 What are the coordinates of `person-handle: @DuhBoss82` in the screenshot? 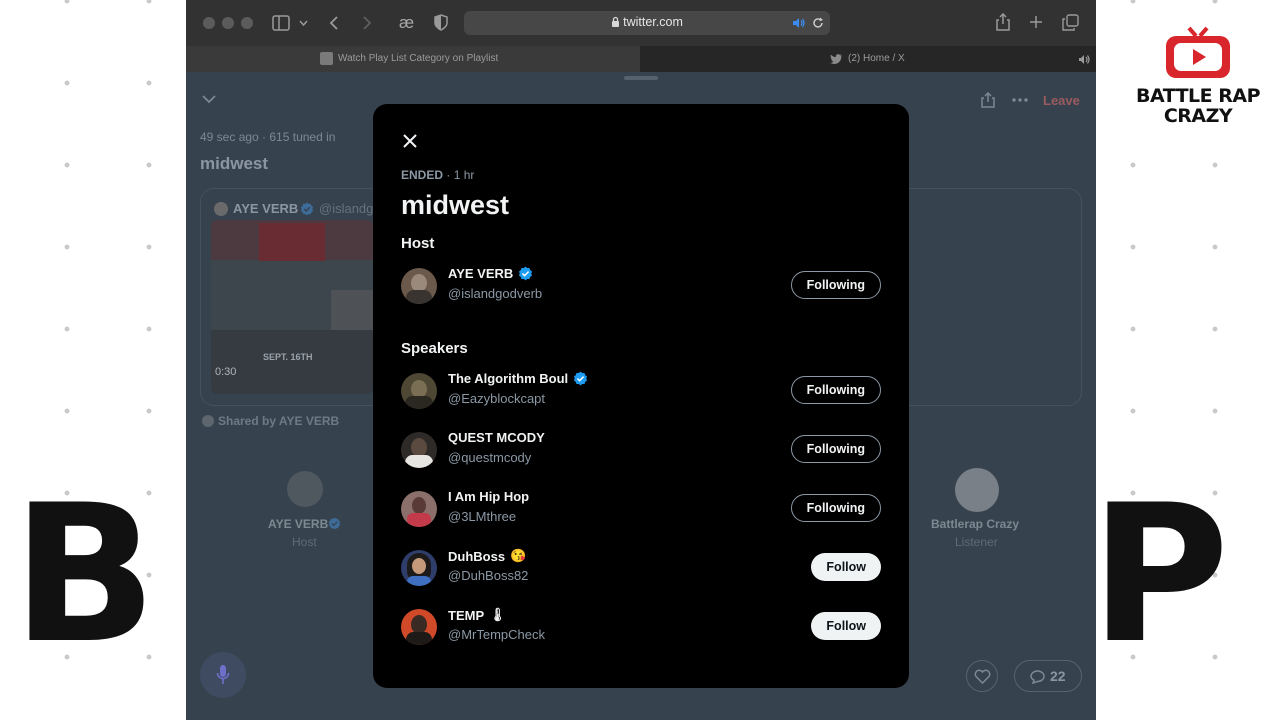 It's located at (488, 575).